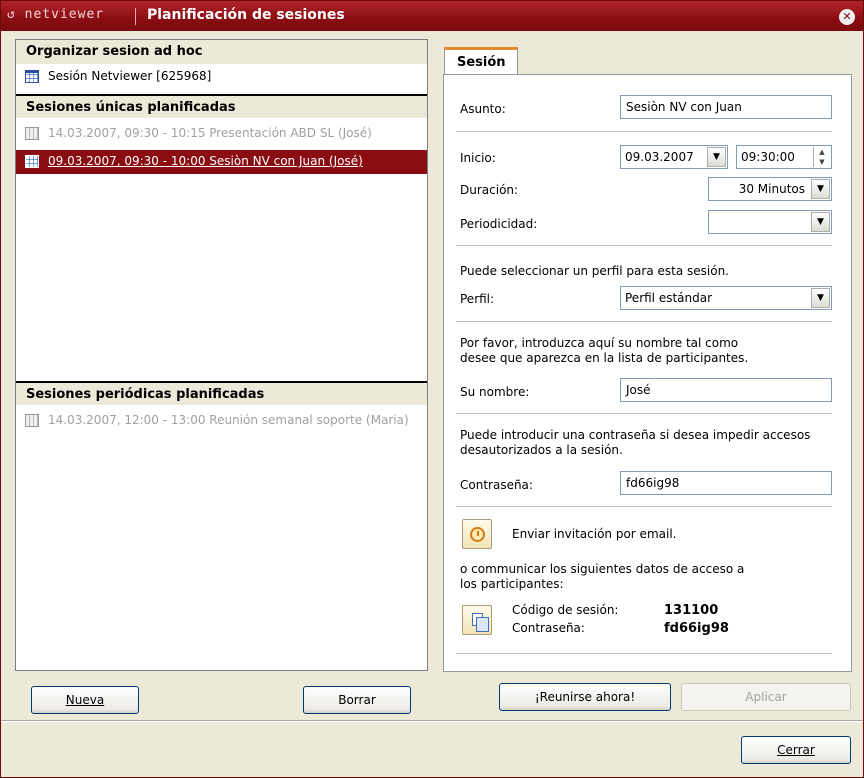 Image resolution: width=864 pixels, height=778 pixels. What do you see at coordinates (499, 224) in the screenshot?
I see `periodicity-label: Periodicidad:` at bounding box center [499, 224].